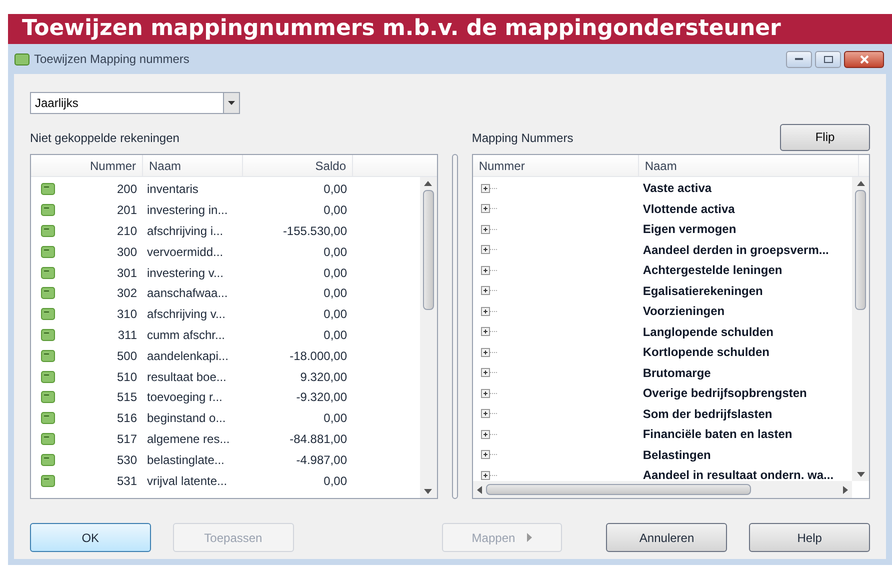 The height and width of the screenshot is (571, 892). What do you see at coordinates (318, 356) in the screenshot?
I see `table-cell-text: -18.000,00` at bounding box center [318, 356].